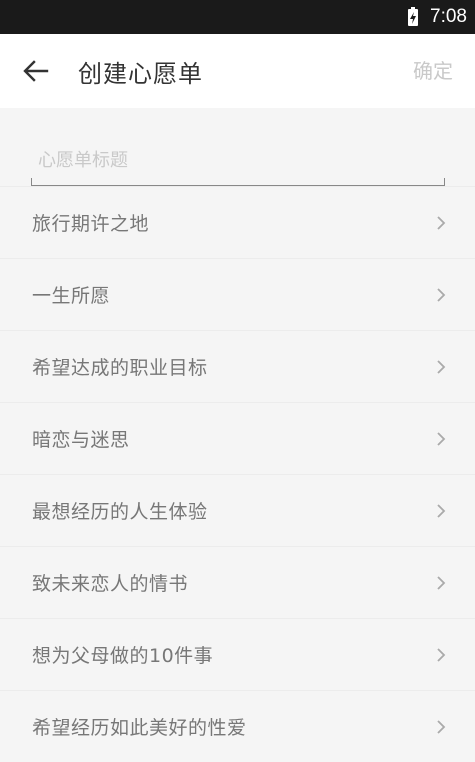 This screenshot has width=475, height=762. I want to click on template-item-crush: 暗恋与迷思, so click(237, 438).